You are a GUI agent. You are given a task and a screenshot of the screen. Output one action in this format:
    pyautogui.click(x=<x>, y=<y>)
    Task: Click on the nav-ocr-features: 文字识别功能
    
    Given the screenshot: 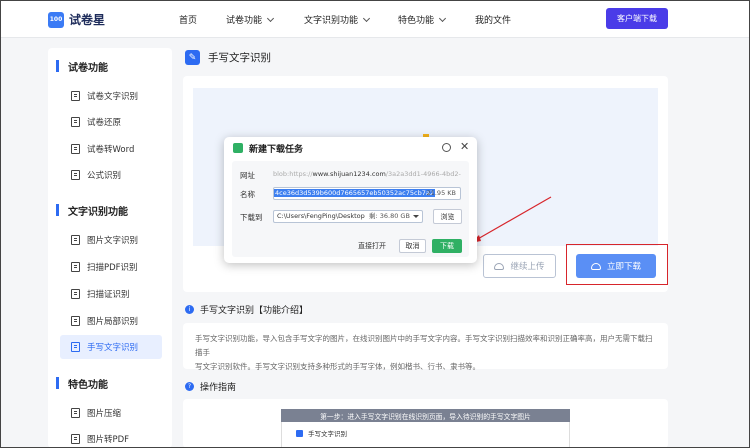 What is the action you would take?
    pyautogui.click(x=337, y=19)
    